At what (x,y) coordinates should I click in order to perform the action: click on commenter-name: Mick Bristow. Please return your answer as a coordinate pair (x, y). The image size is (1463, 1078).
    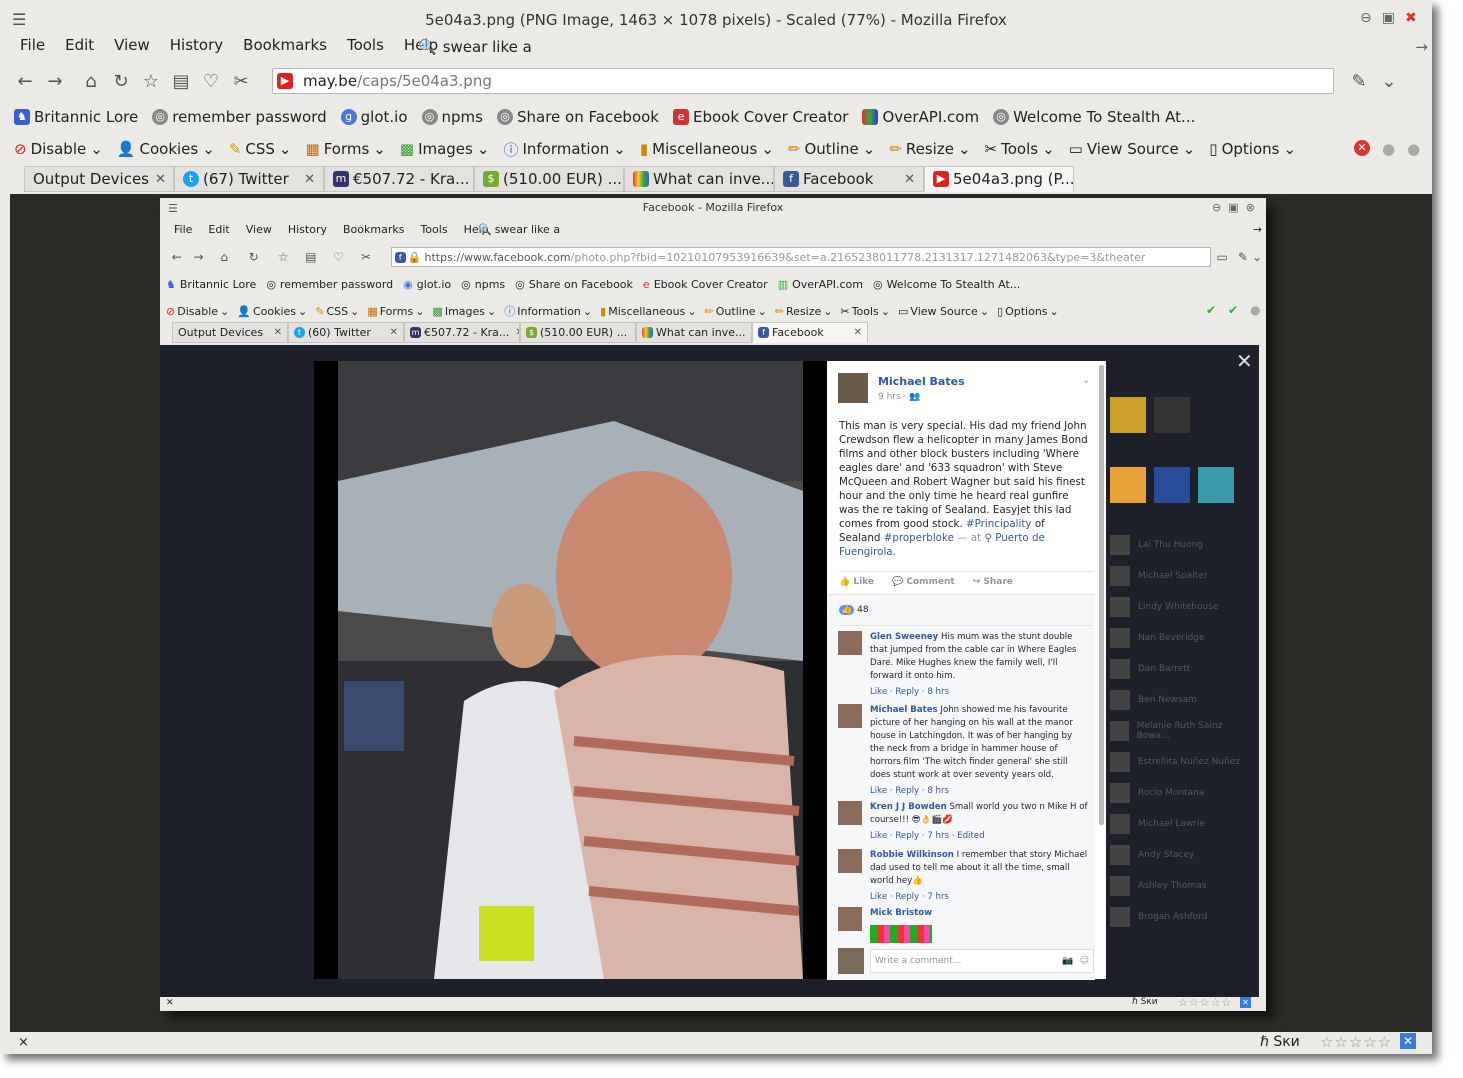
    Looking at the image, I should click on (901, 913).